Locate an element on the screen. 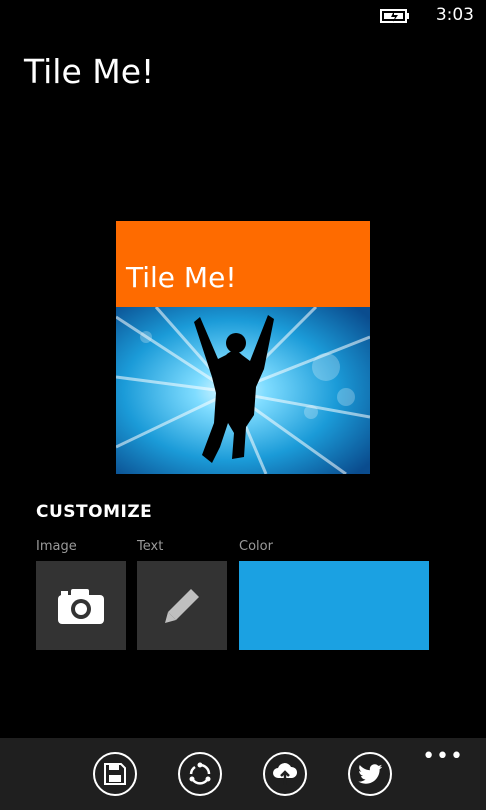  choose-image-button is located at coordinates (81, 605).